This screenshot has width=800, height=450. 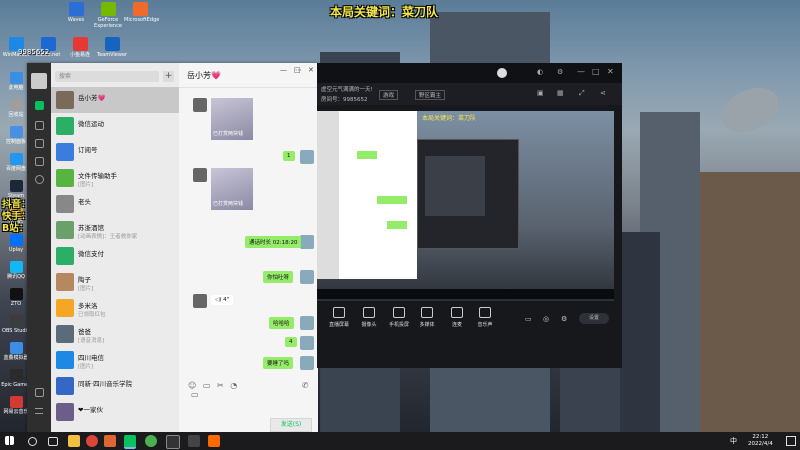 What do you see at coordinates (347, 89) in the screenshot?
I see `room-title: 虚空元气满满的一天!` at bounding box center [347, 89].